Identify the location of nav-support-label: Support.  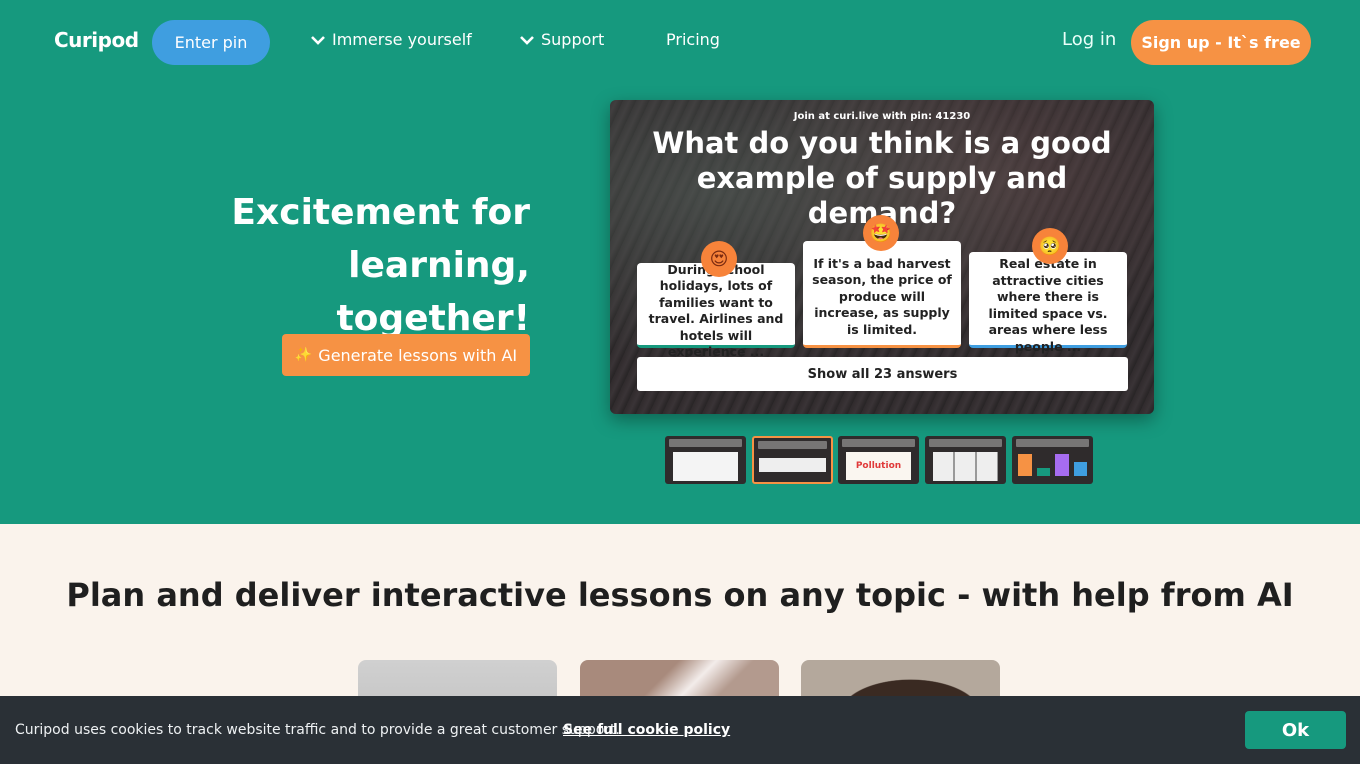
(573, 39).